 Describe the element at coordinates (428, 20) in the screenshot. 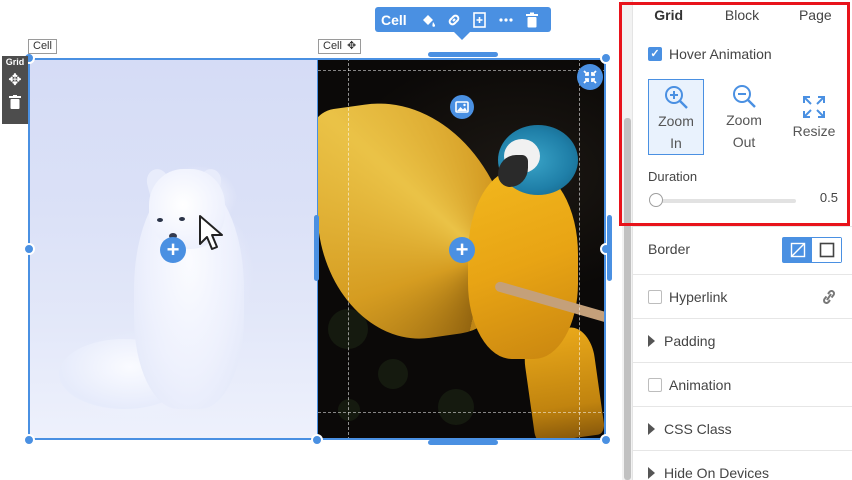

I see `paint-bucket-icon` at that location.